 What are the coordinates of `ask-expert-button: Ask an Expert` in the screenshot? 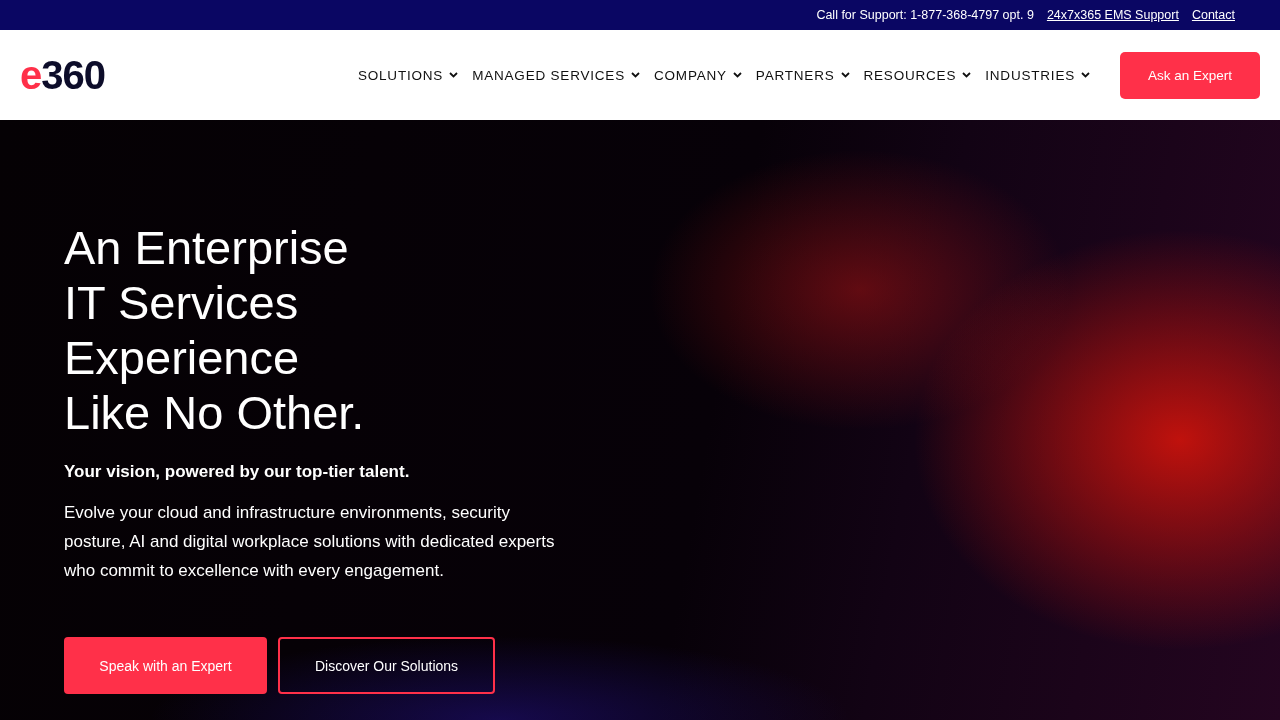 It's located at (1190, 75).